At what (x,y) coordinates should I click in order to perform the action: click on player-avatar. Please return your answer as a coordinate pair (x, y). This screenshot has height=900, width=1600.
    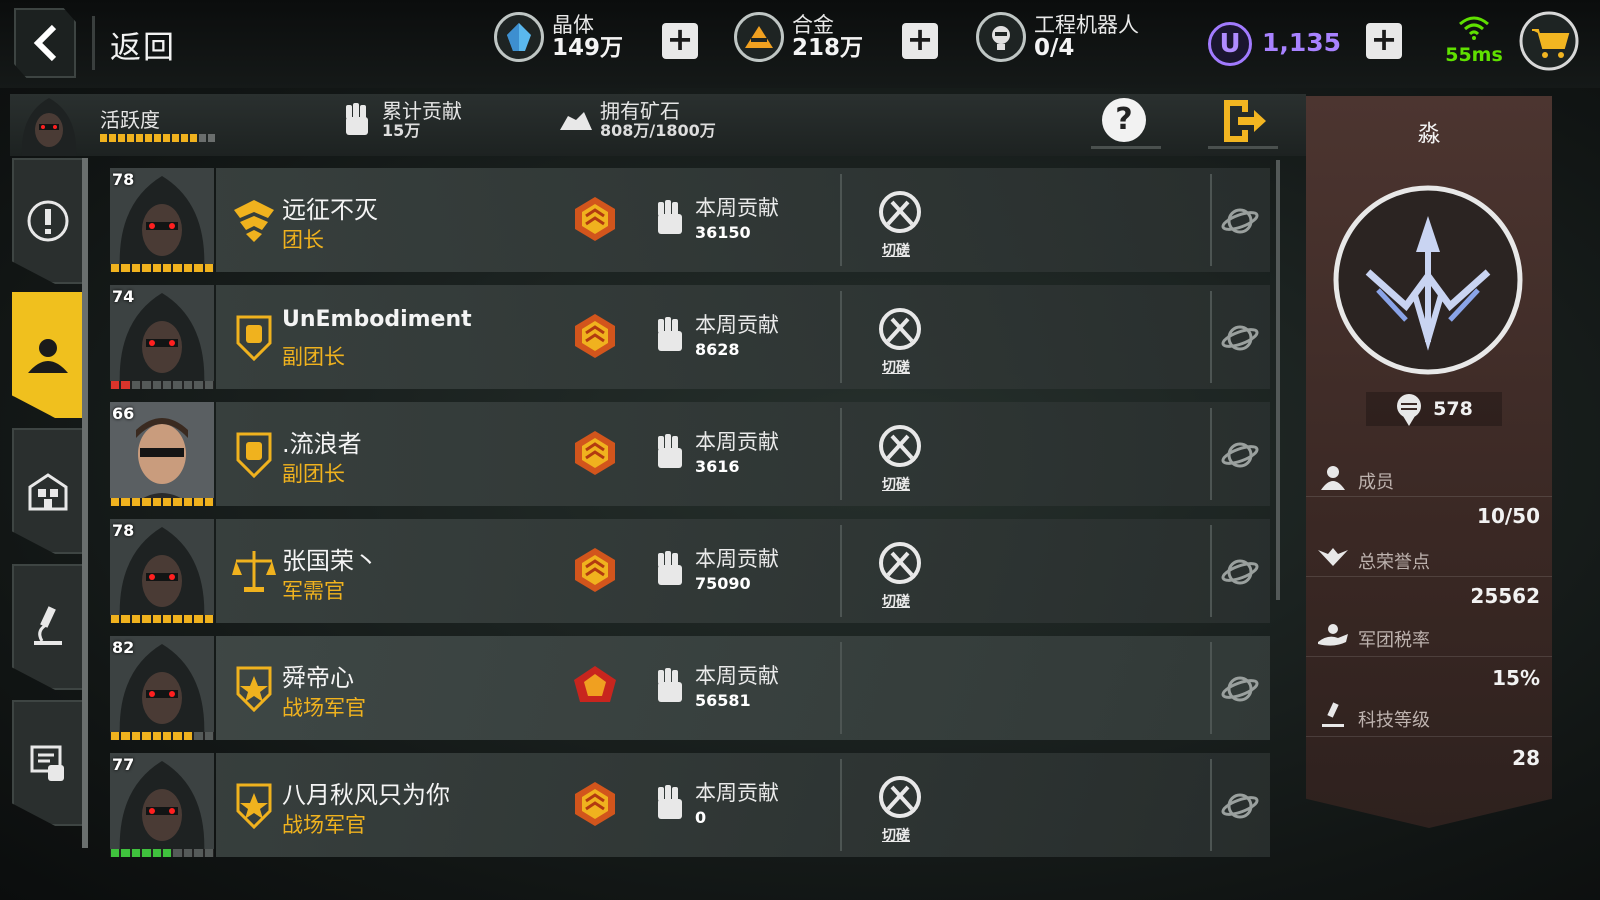
    Looking at the image, I should click on (49, 125).